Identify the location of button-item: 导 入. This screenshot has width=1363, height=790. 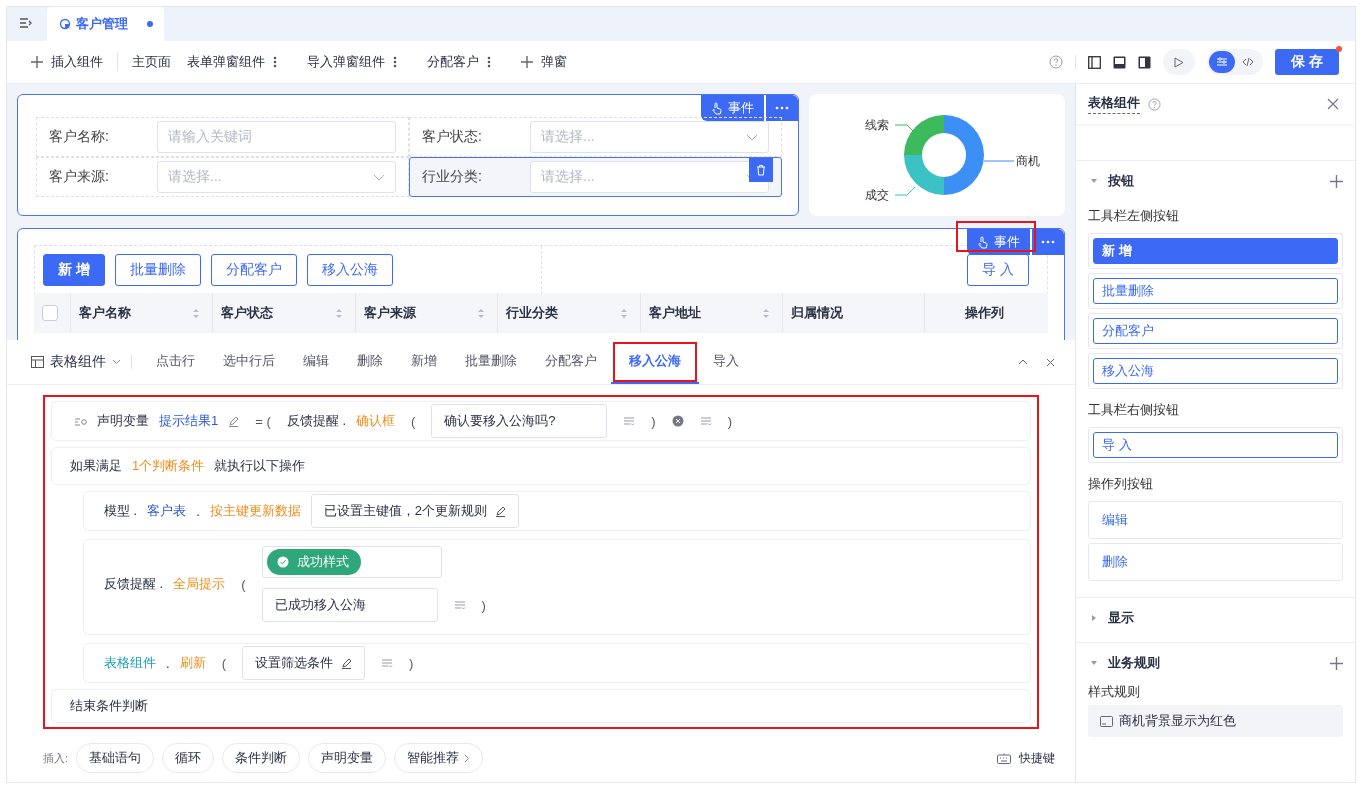
(1215, 445).